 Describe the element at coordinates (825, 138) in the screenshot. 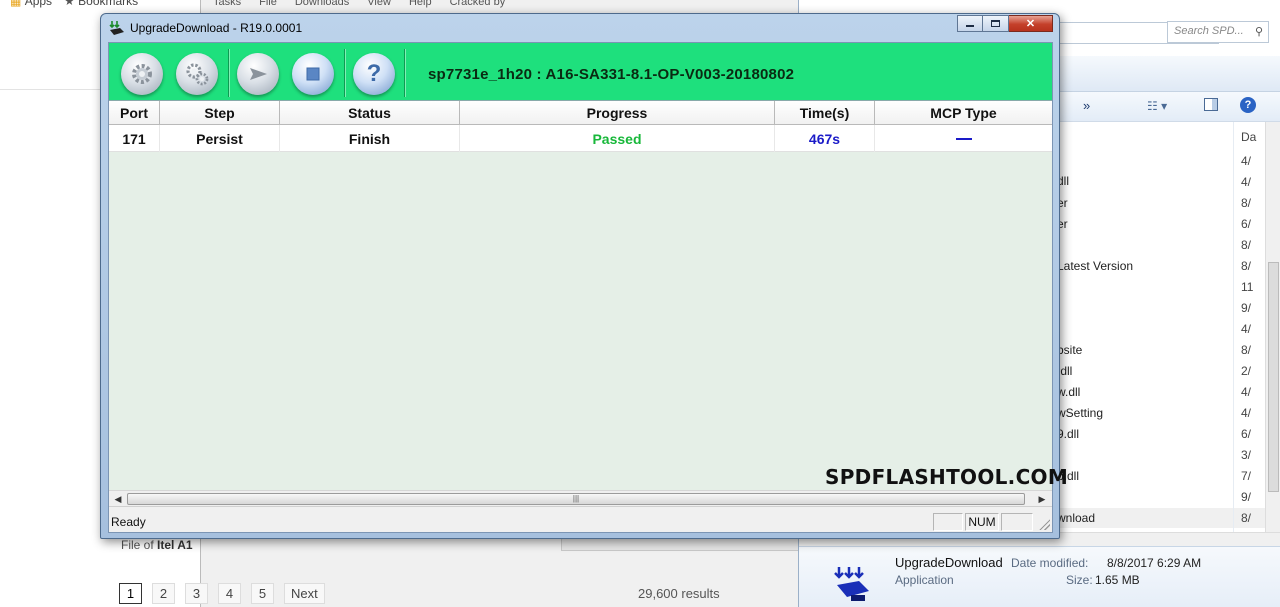

I see `cell-time: 467s` at that location.